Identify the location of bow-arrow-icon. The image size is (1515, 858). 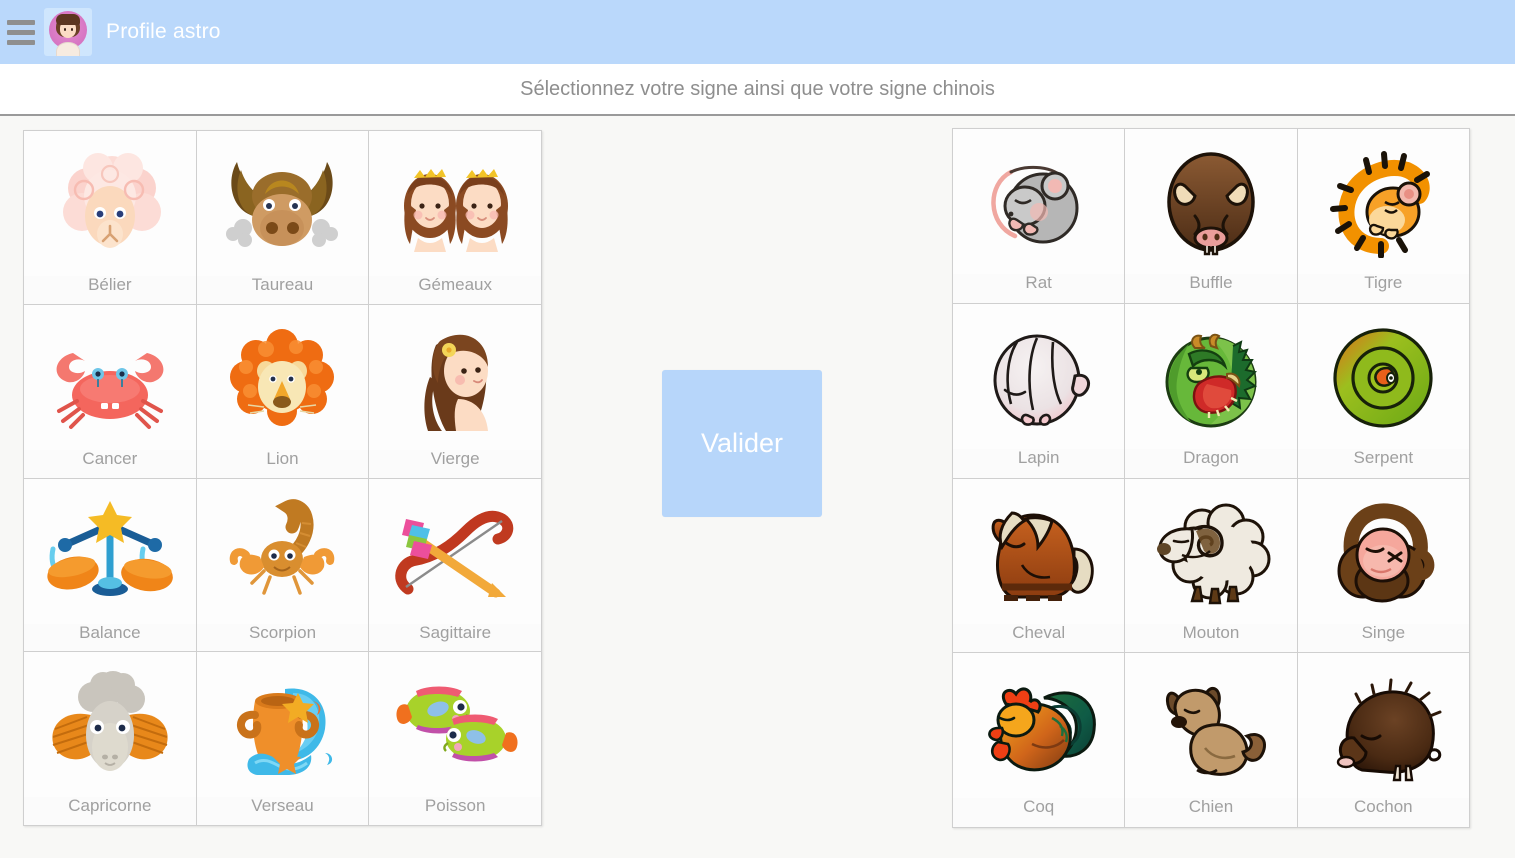
(455, 551).